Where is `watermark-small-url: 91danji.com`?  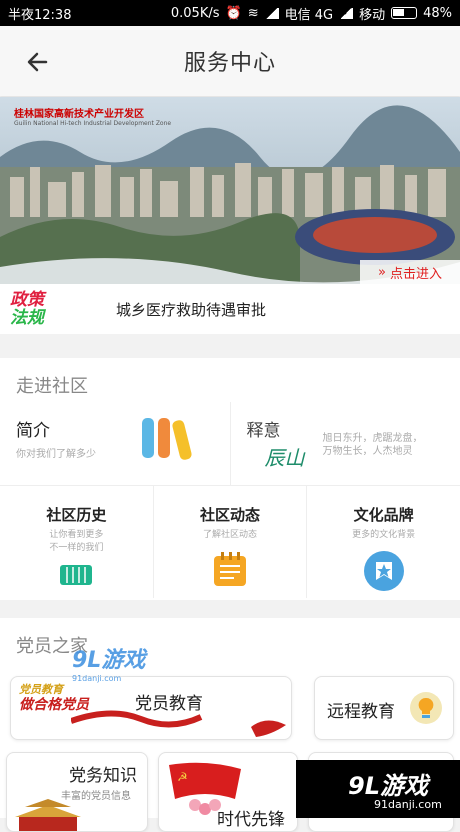
watermark-small-url: 91danji.com is located at coordinates (108, 678).